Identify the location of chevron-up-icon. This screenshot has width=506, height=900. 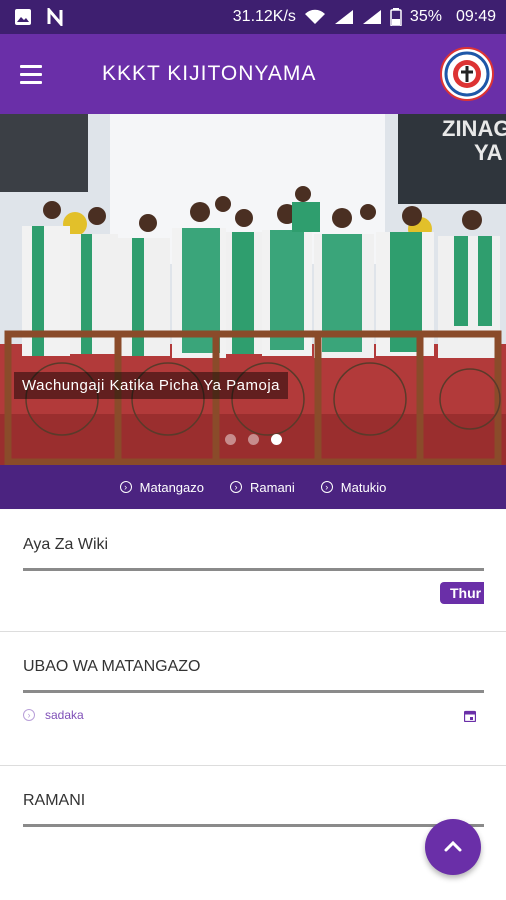
(453, 846).